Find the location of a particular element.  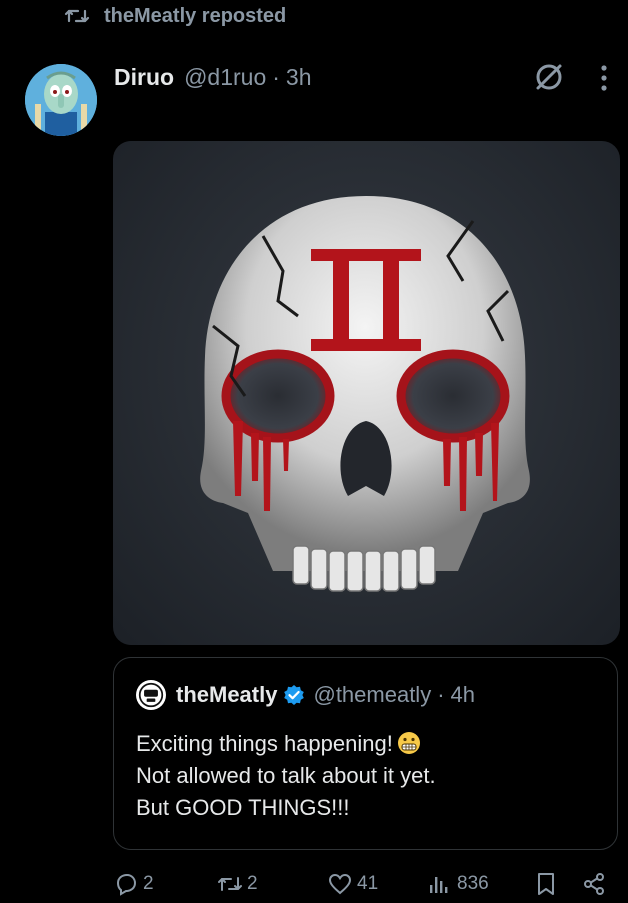

view-count: 836 is located at coordinates (473, 883).